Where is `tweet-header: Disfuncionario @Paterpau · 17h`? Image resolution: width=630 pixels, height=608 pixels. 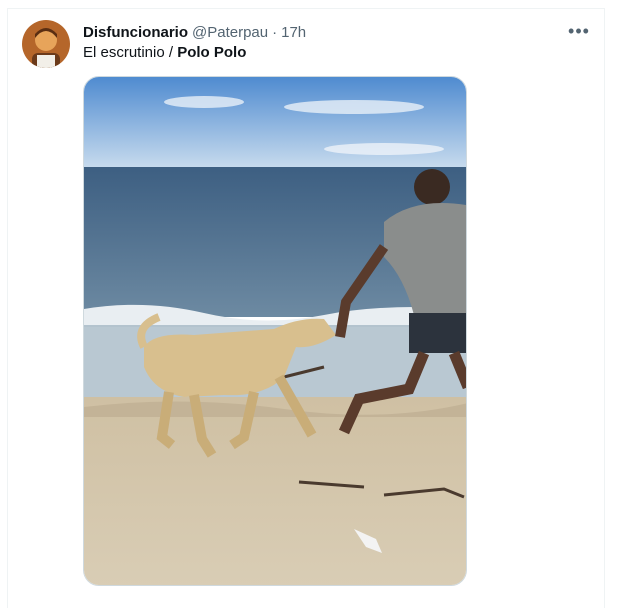 tweet-header: Disfuncionario @Paterpau · 17h is located at coordinates (194, 32).